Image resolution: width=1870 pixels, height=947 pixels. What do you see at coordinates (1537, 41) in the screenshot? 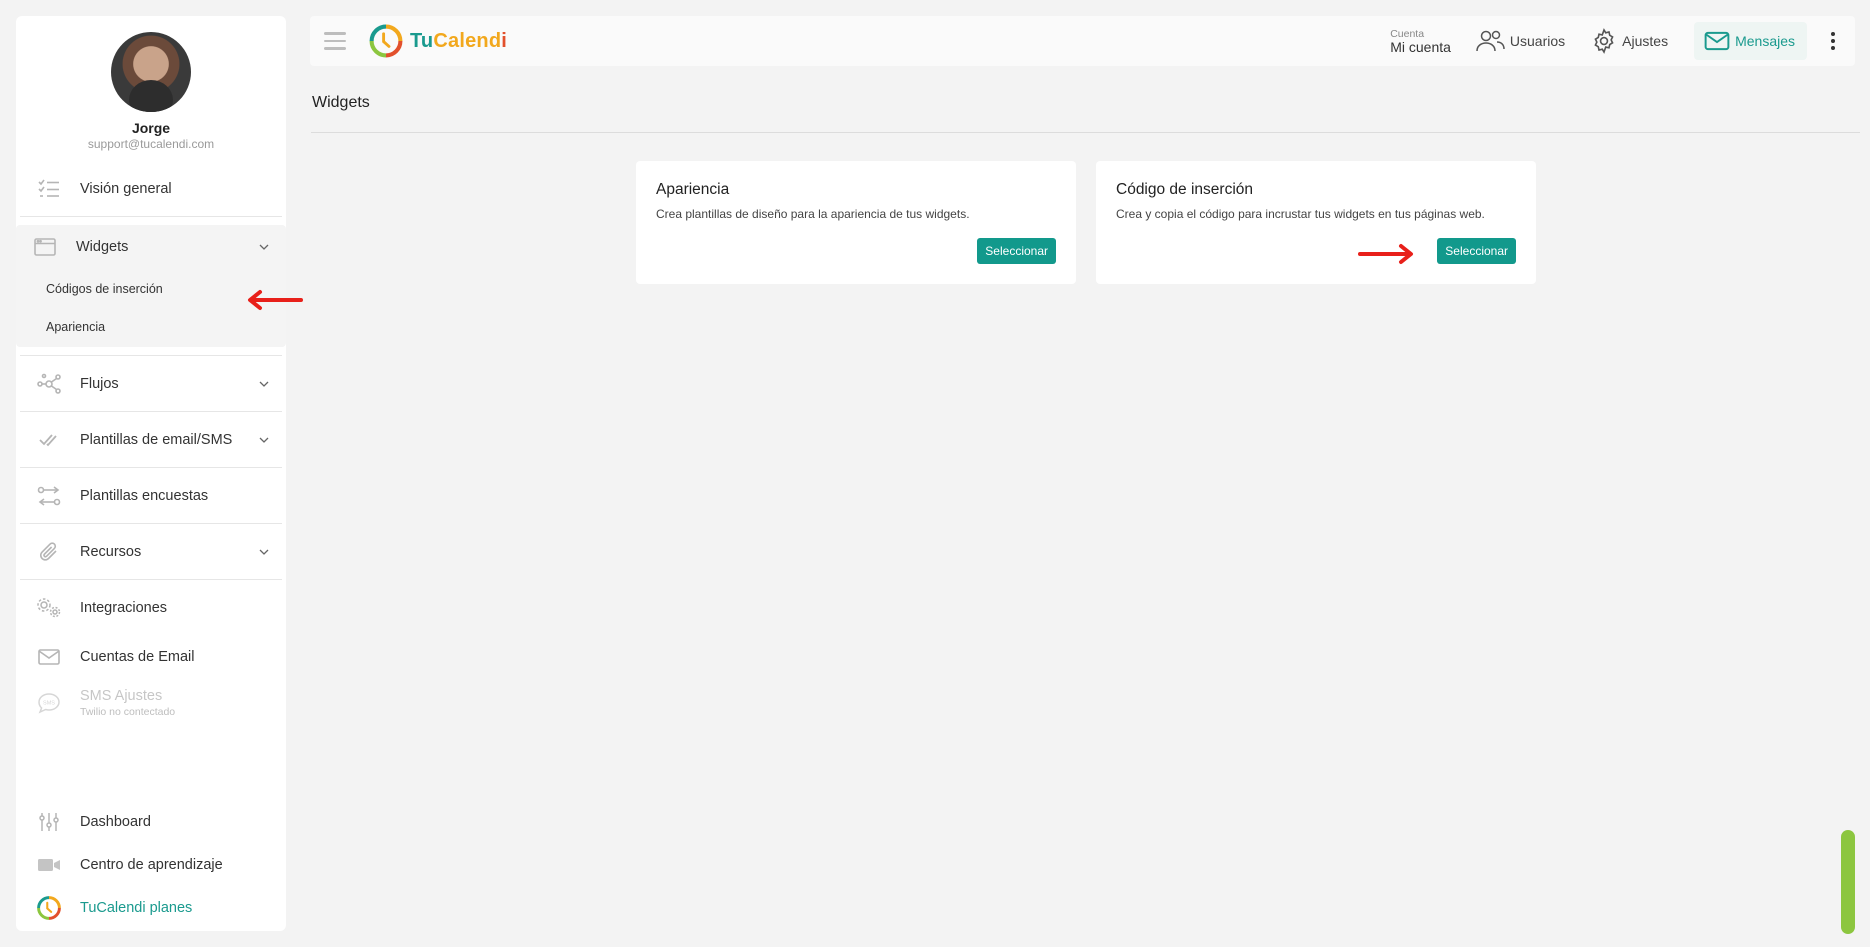
I see `users-label: Usuarios` at bounding box center [1537, 41].